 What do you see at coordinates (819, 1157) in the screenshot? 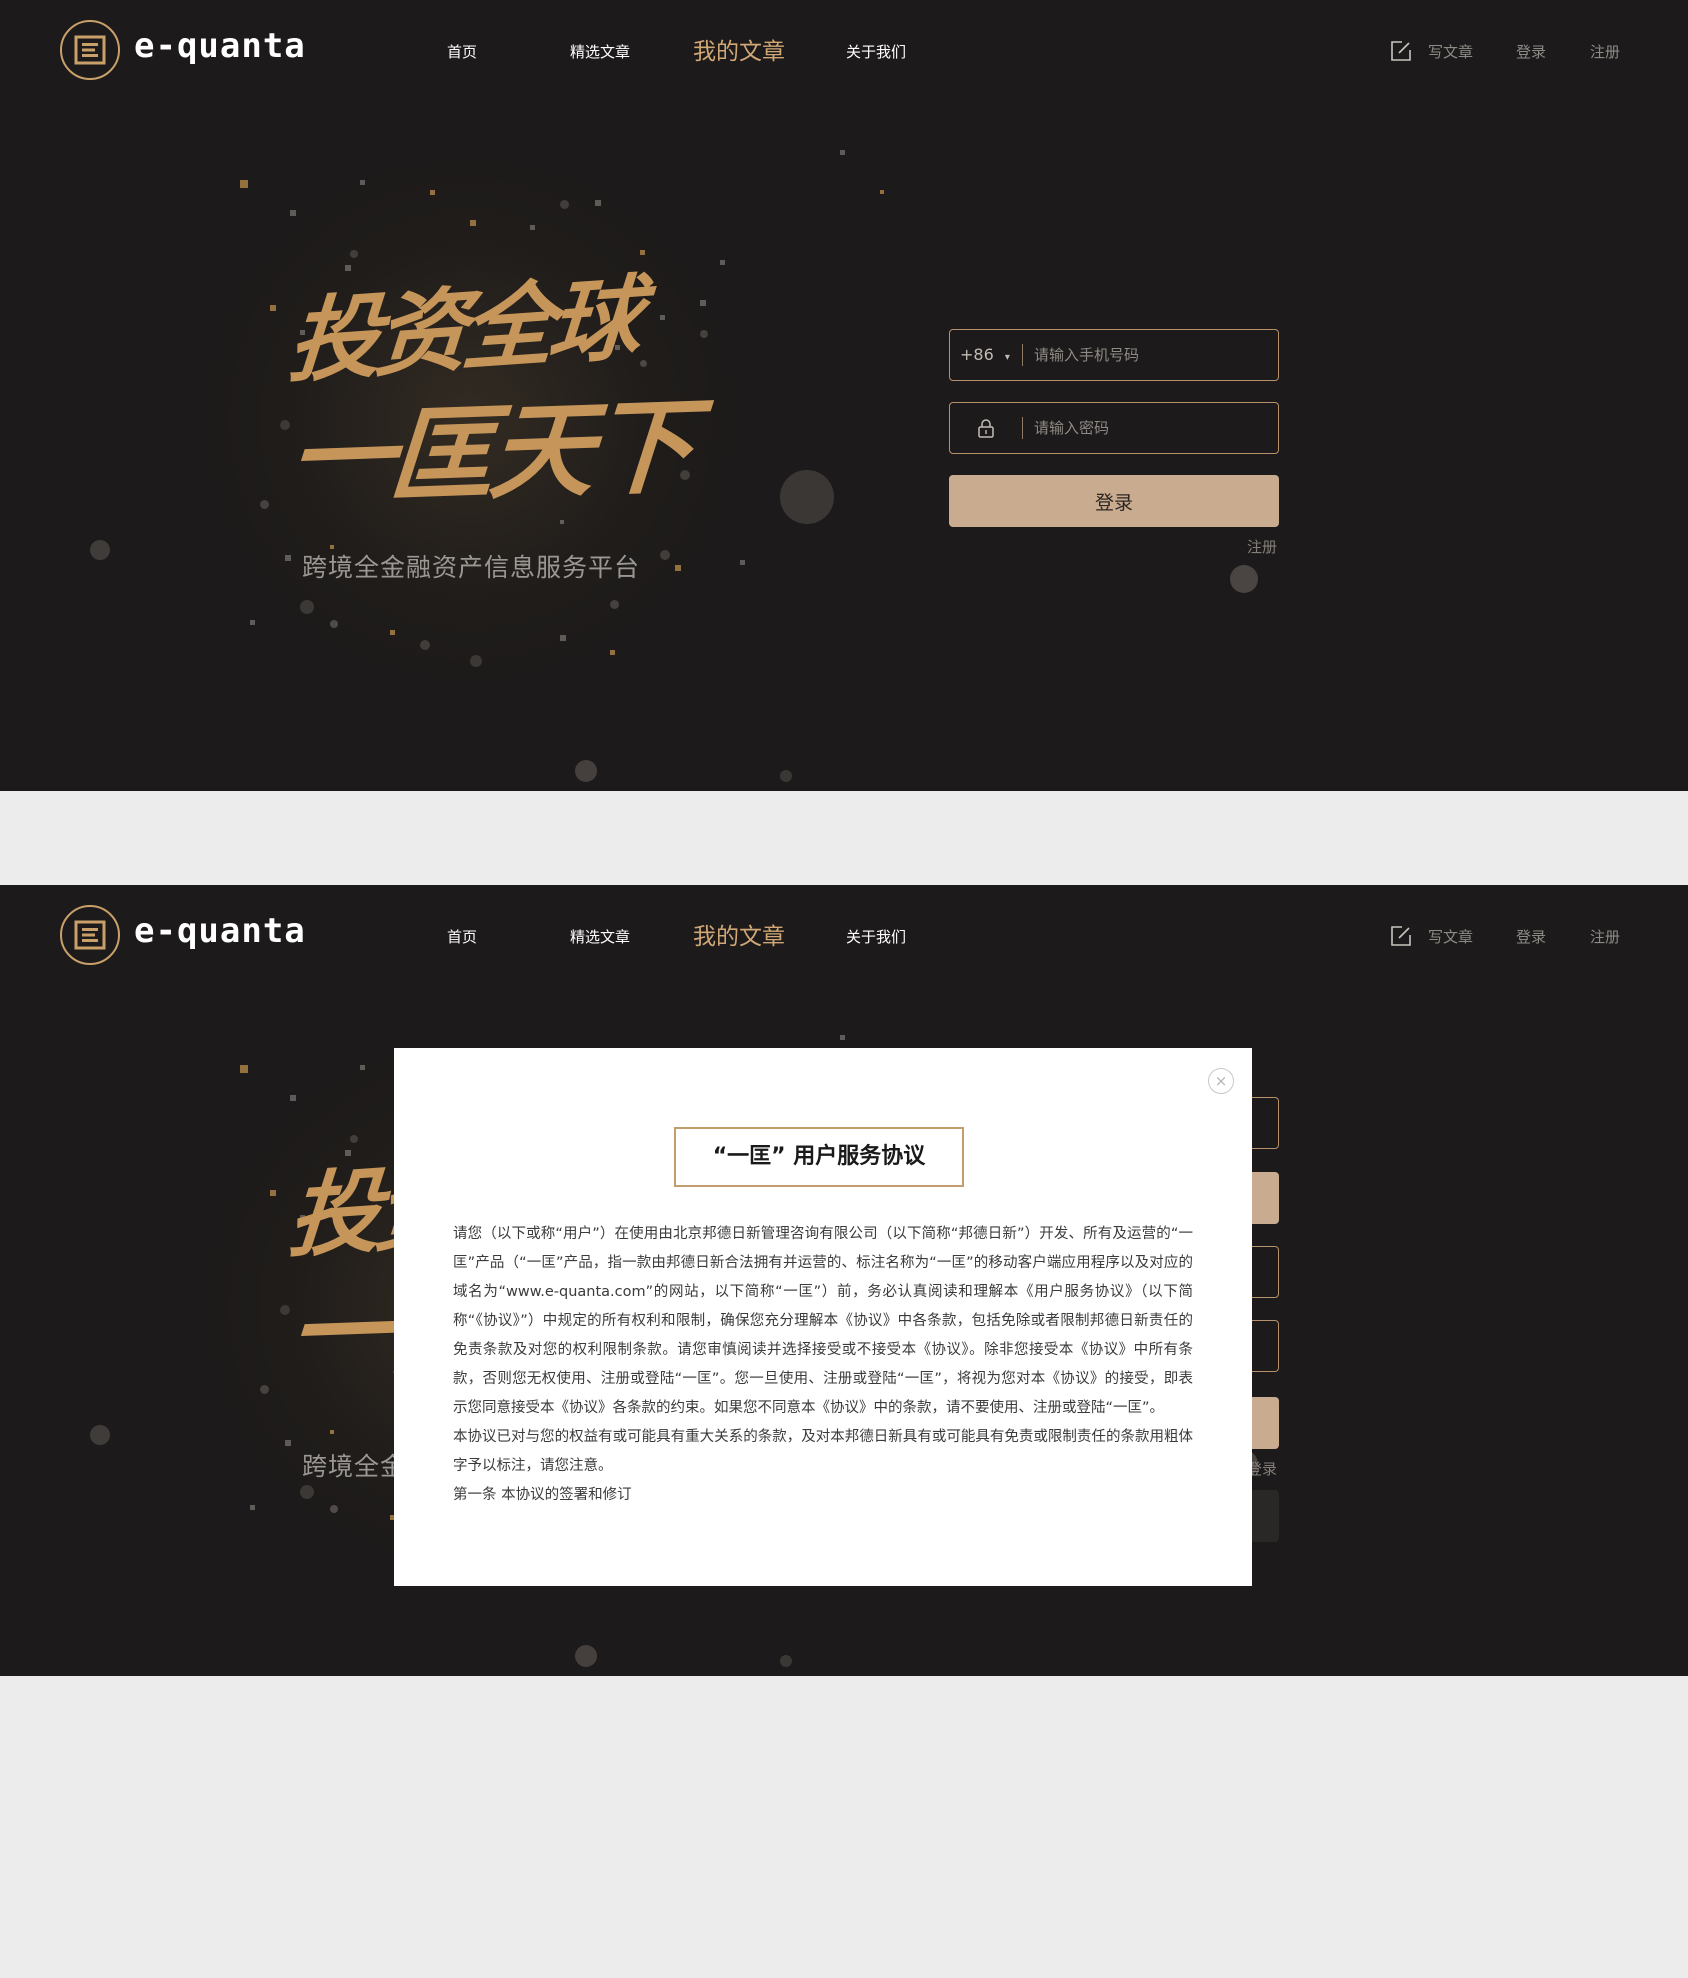
I see `modal-title: “一匡” 用户服务协议` at bounding box center [819, 1157].